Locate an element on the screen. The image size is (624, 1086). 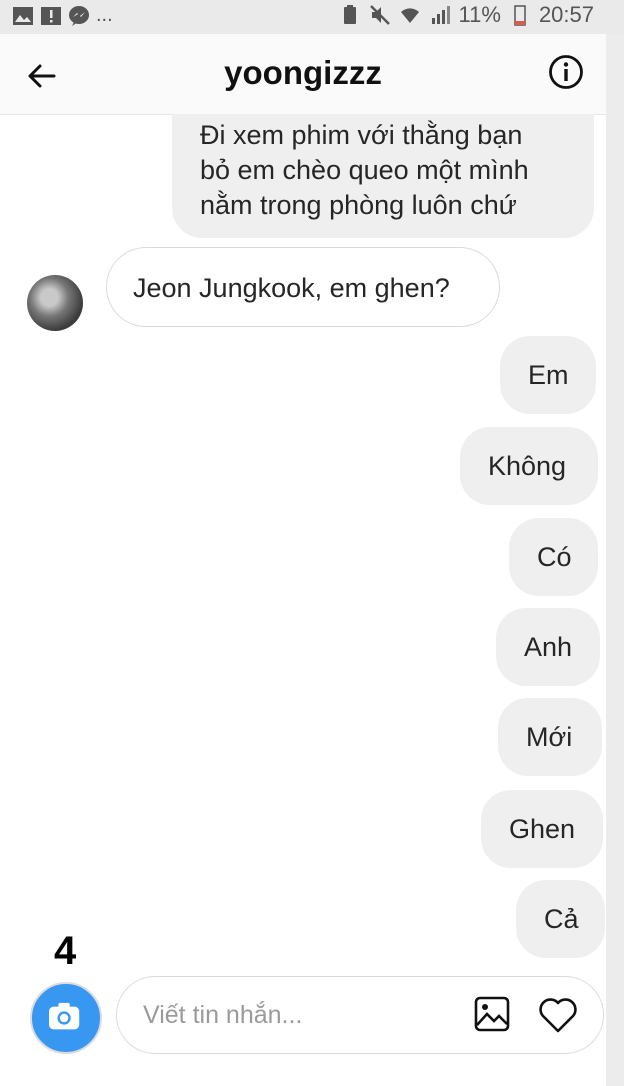
mute-icon is located at coordinates (379, 15).